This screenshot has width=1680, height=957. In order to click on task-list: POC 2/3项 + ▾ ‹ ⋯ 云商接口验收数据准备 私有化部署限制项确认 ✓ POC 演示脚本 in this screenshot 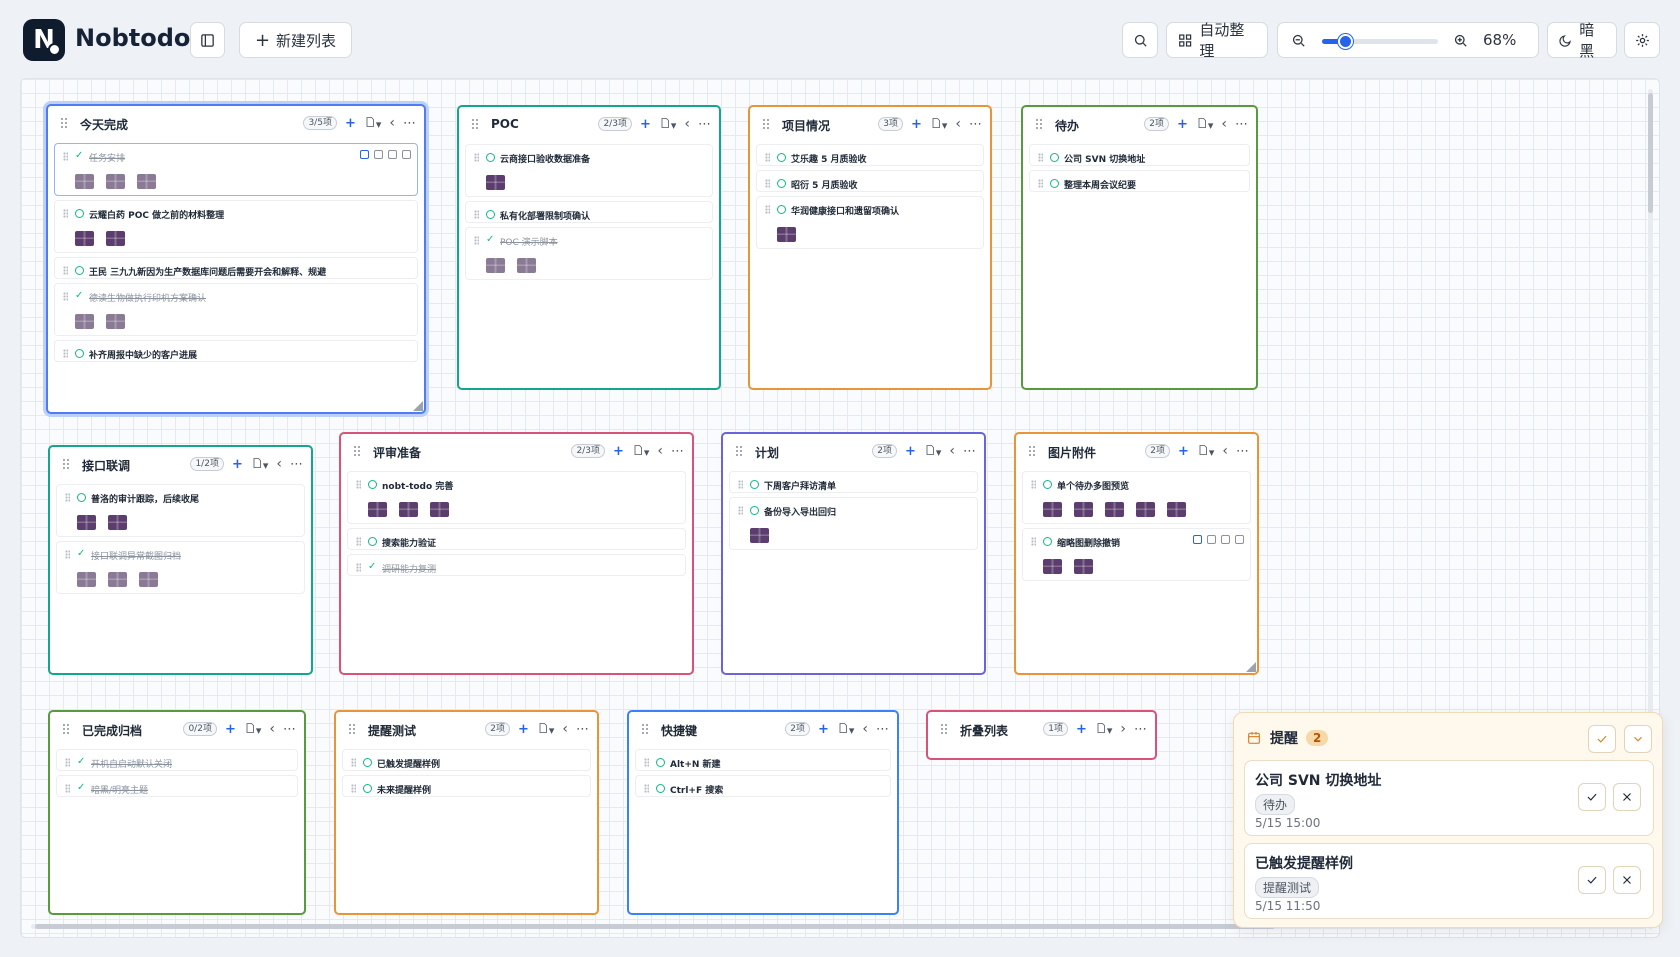, I will do `click(589, 247)`.